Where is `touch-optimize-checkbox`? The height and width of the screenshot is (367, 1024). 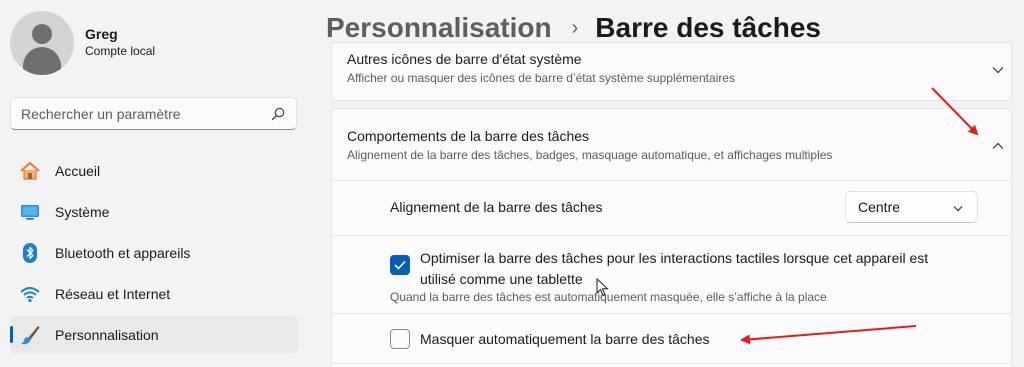 touch-optimize-checkbox is located at coordinates (400, 265).